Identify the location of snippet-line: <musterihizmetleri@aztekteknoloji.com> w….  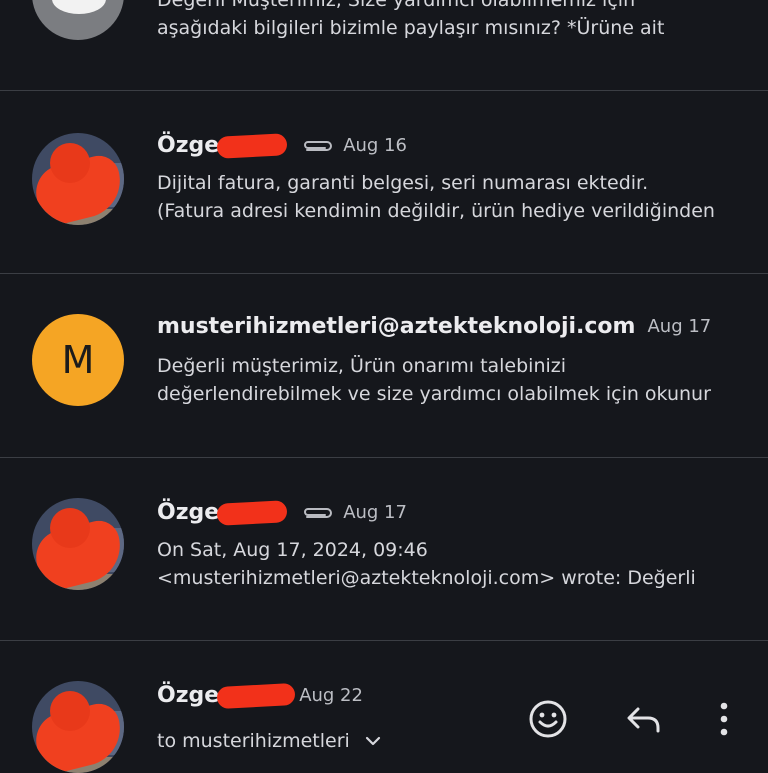
(426, 578).